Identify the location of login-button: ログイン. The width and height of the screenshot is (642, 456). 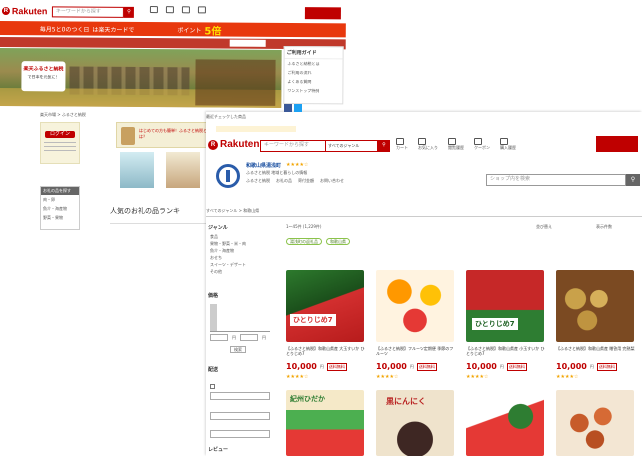
(60, 134).